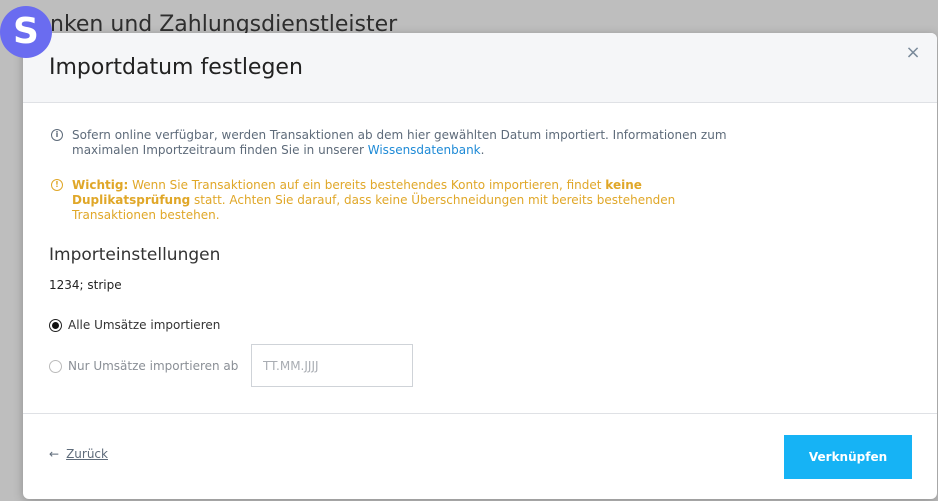  I want to click on back-link: ← Zurück, so click(78, 454).